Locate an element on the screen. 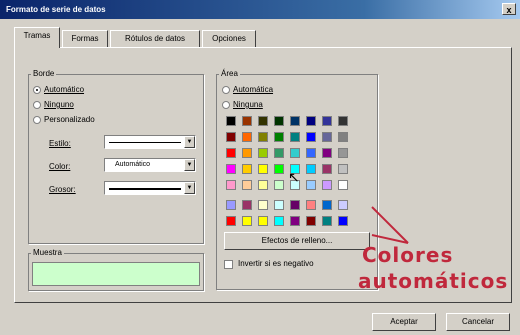 This screenshot has width=520, height=335. area-radio-ninguna is located at coordinates (226, 105).